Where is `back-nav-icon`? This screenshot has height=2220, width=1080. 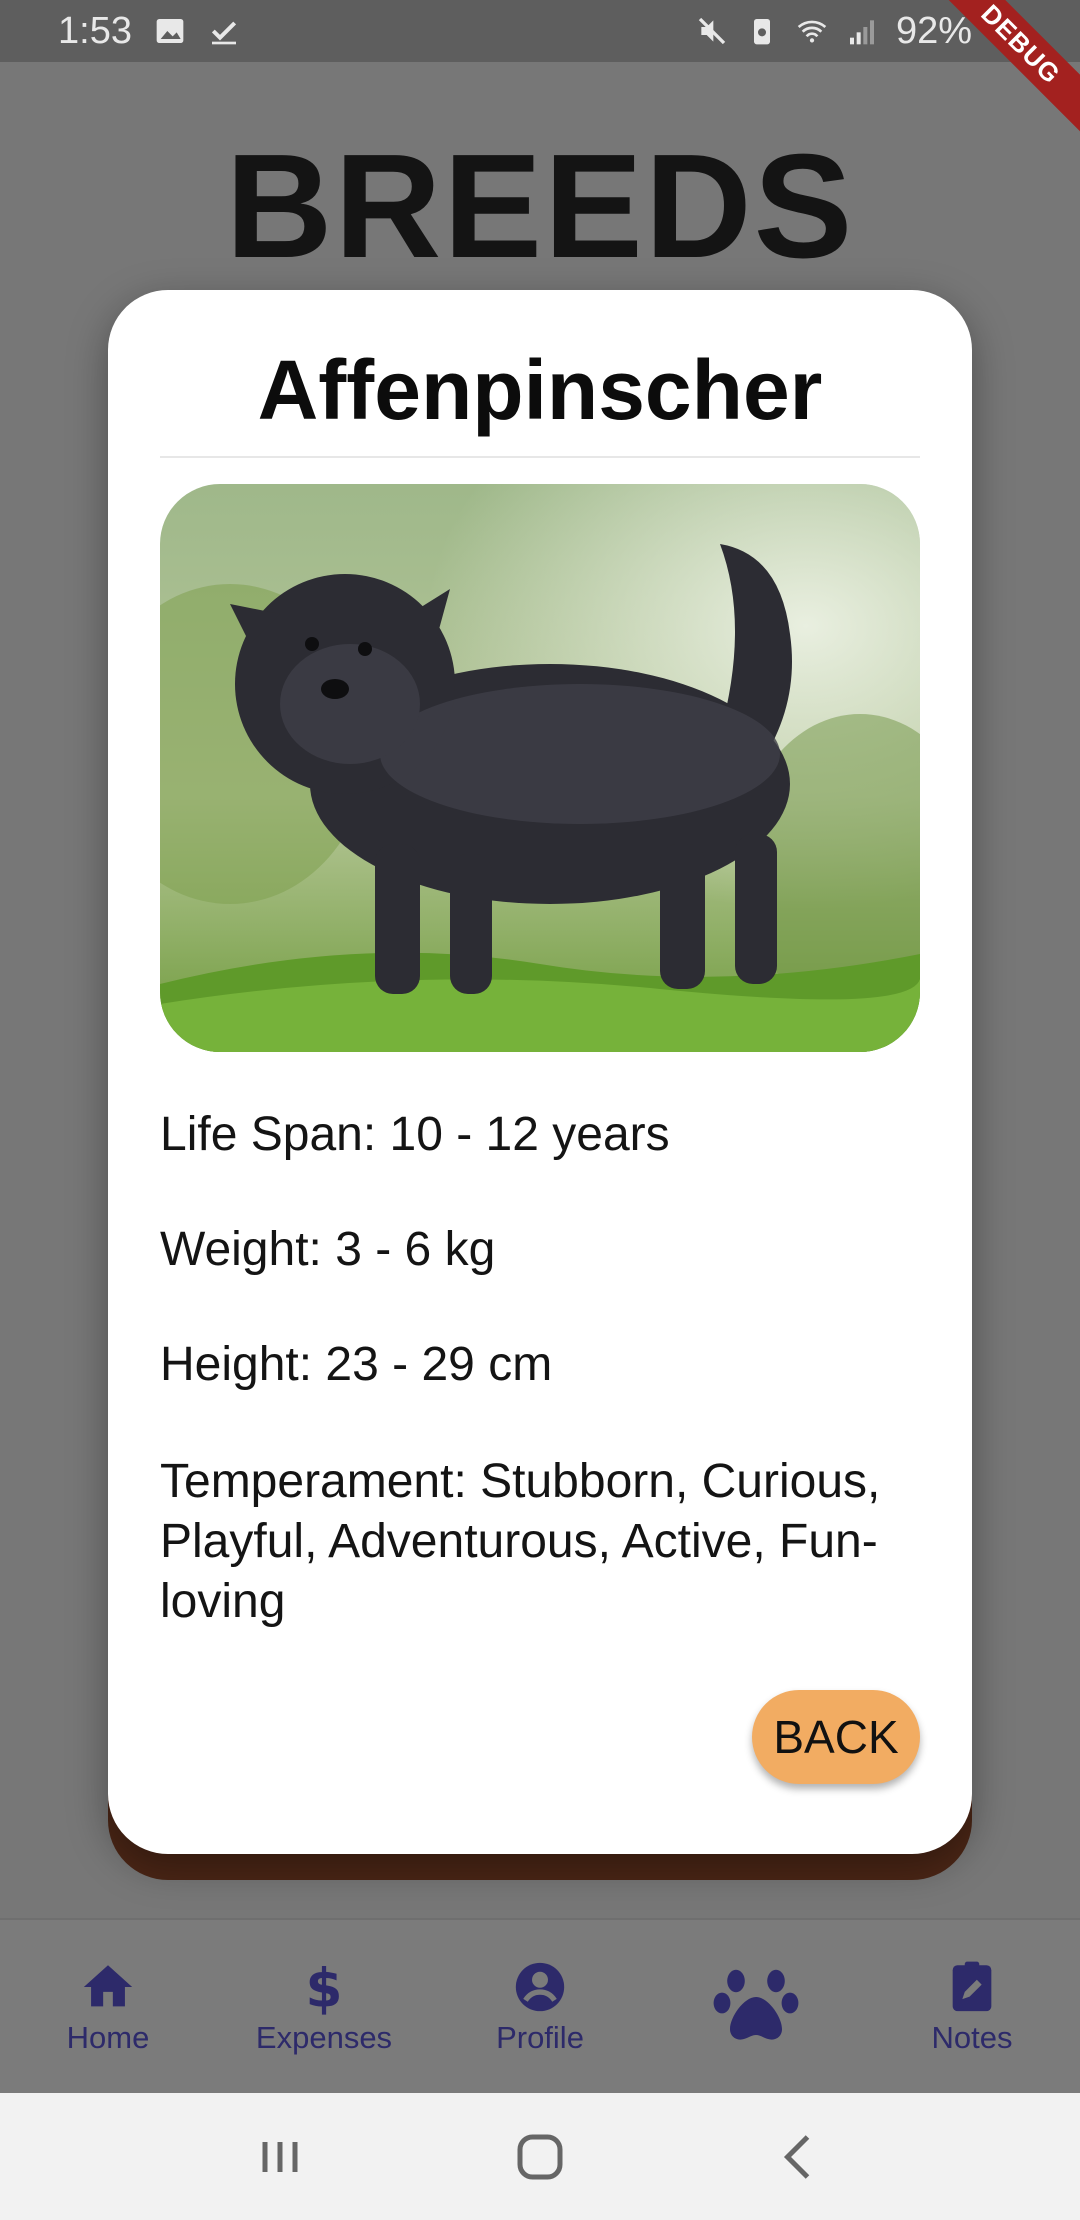 back-nav-icon is located at coordinates (800, 2157).